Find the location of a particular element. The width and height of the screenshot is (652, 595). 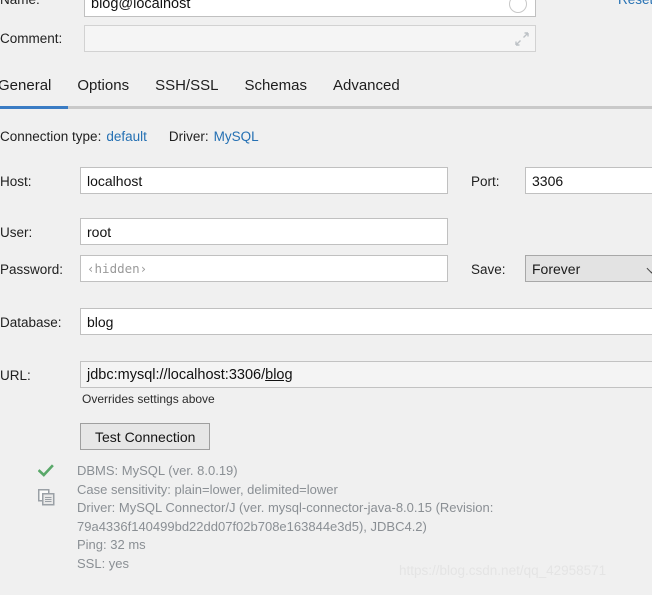

status-line-ping: Ping: 32 ms is located at coordinates (111, 544).